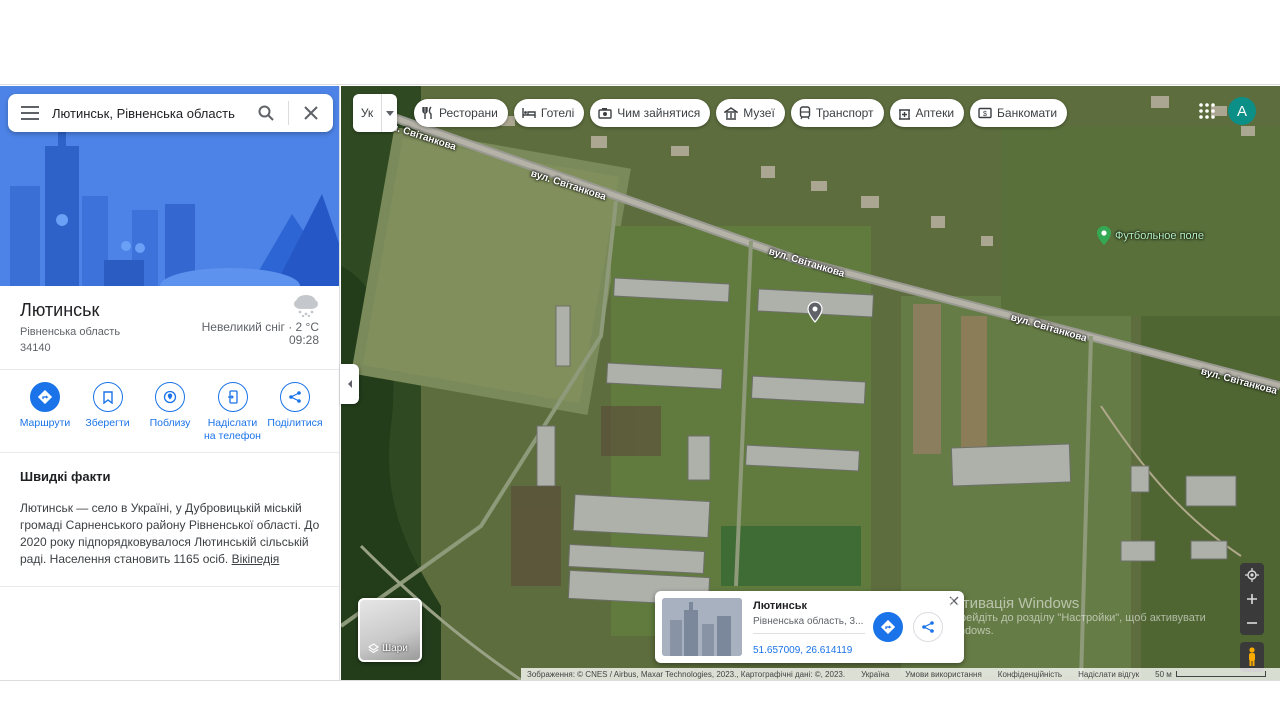 The height and width of the screenshot is (720, 1280). I want to click on scale-bar: 50 м, so click(1210, 674).